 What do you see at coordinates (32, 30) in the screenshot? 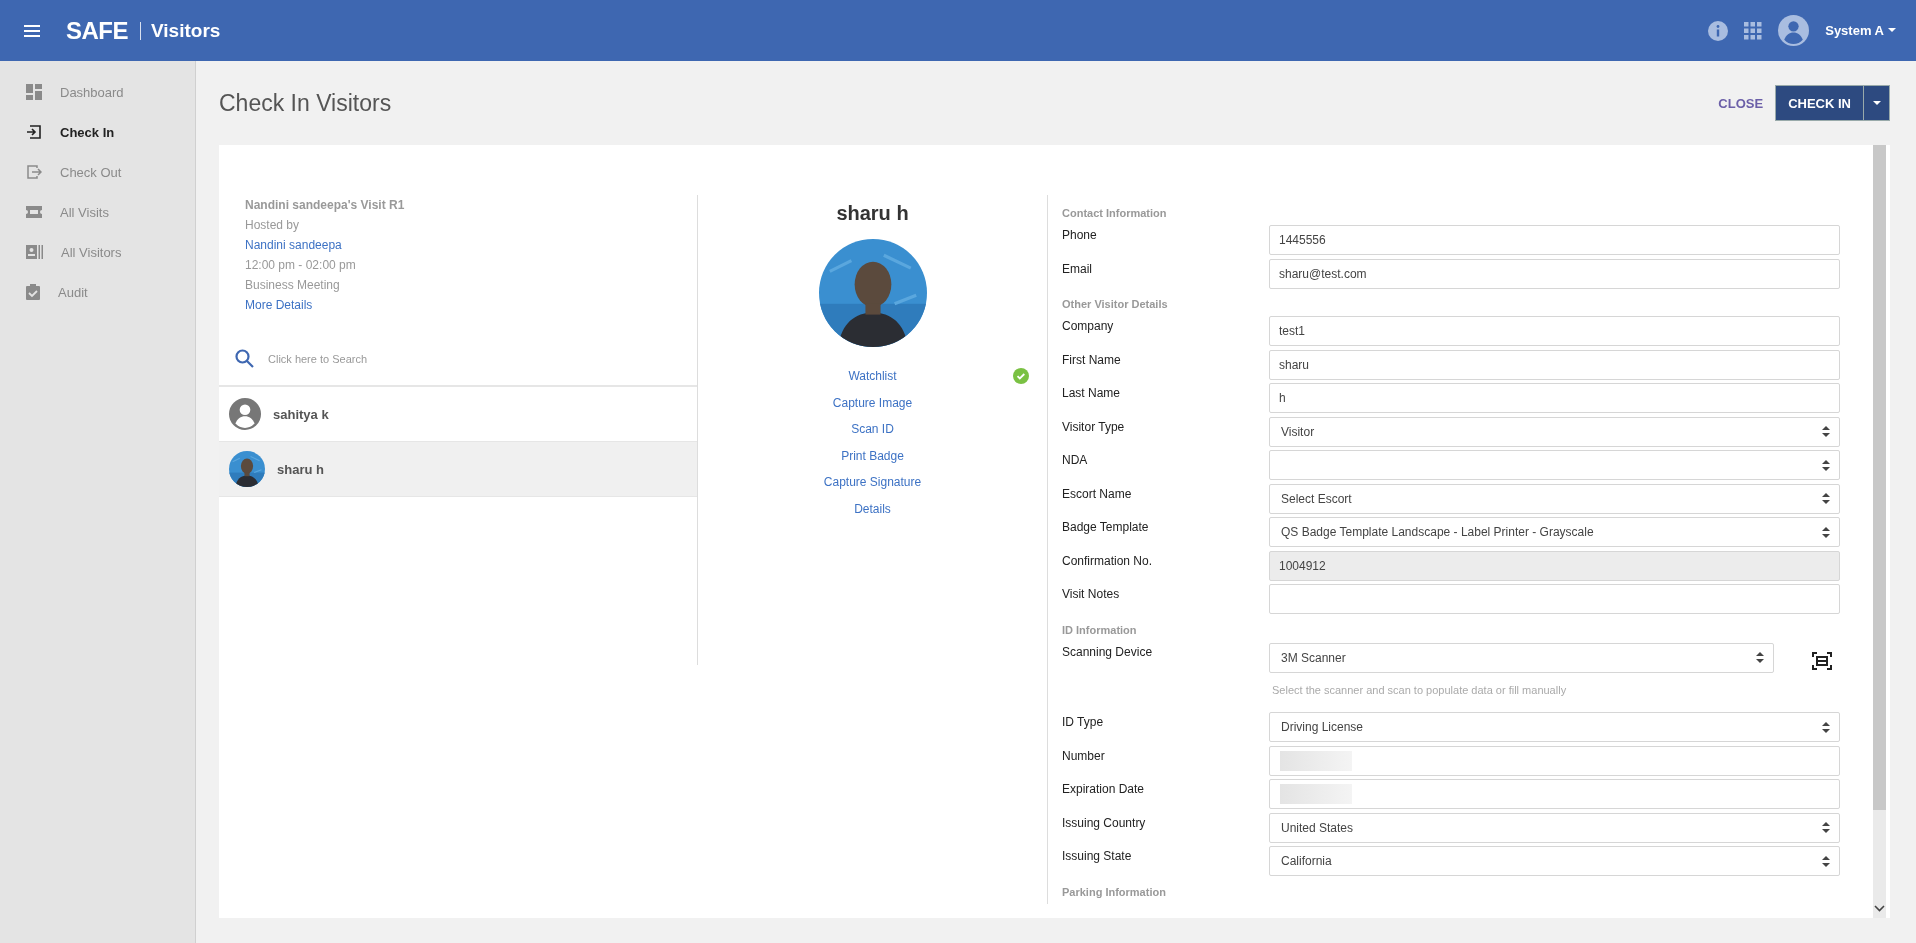
I see `menu-icon` at bounding box center [32, 30].